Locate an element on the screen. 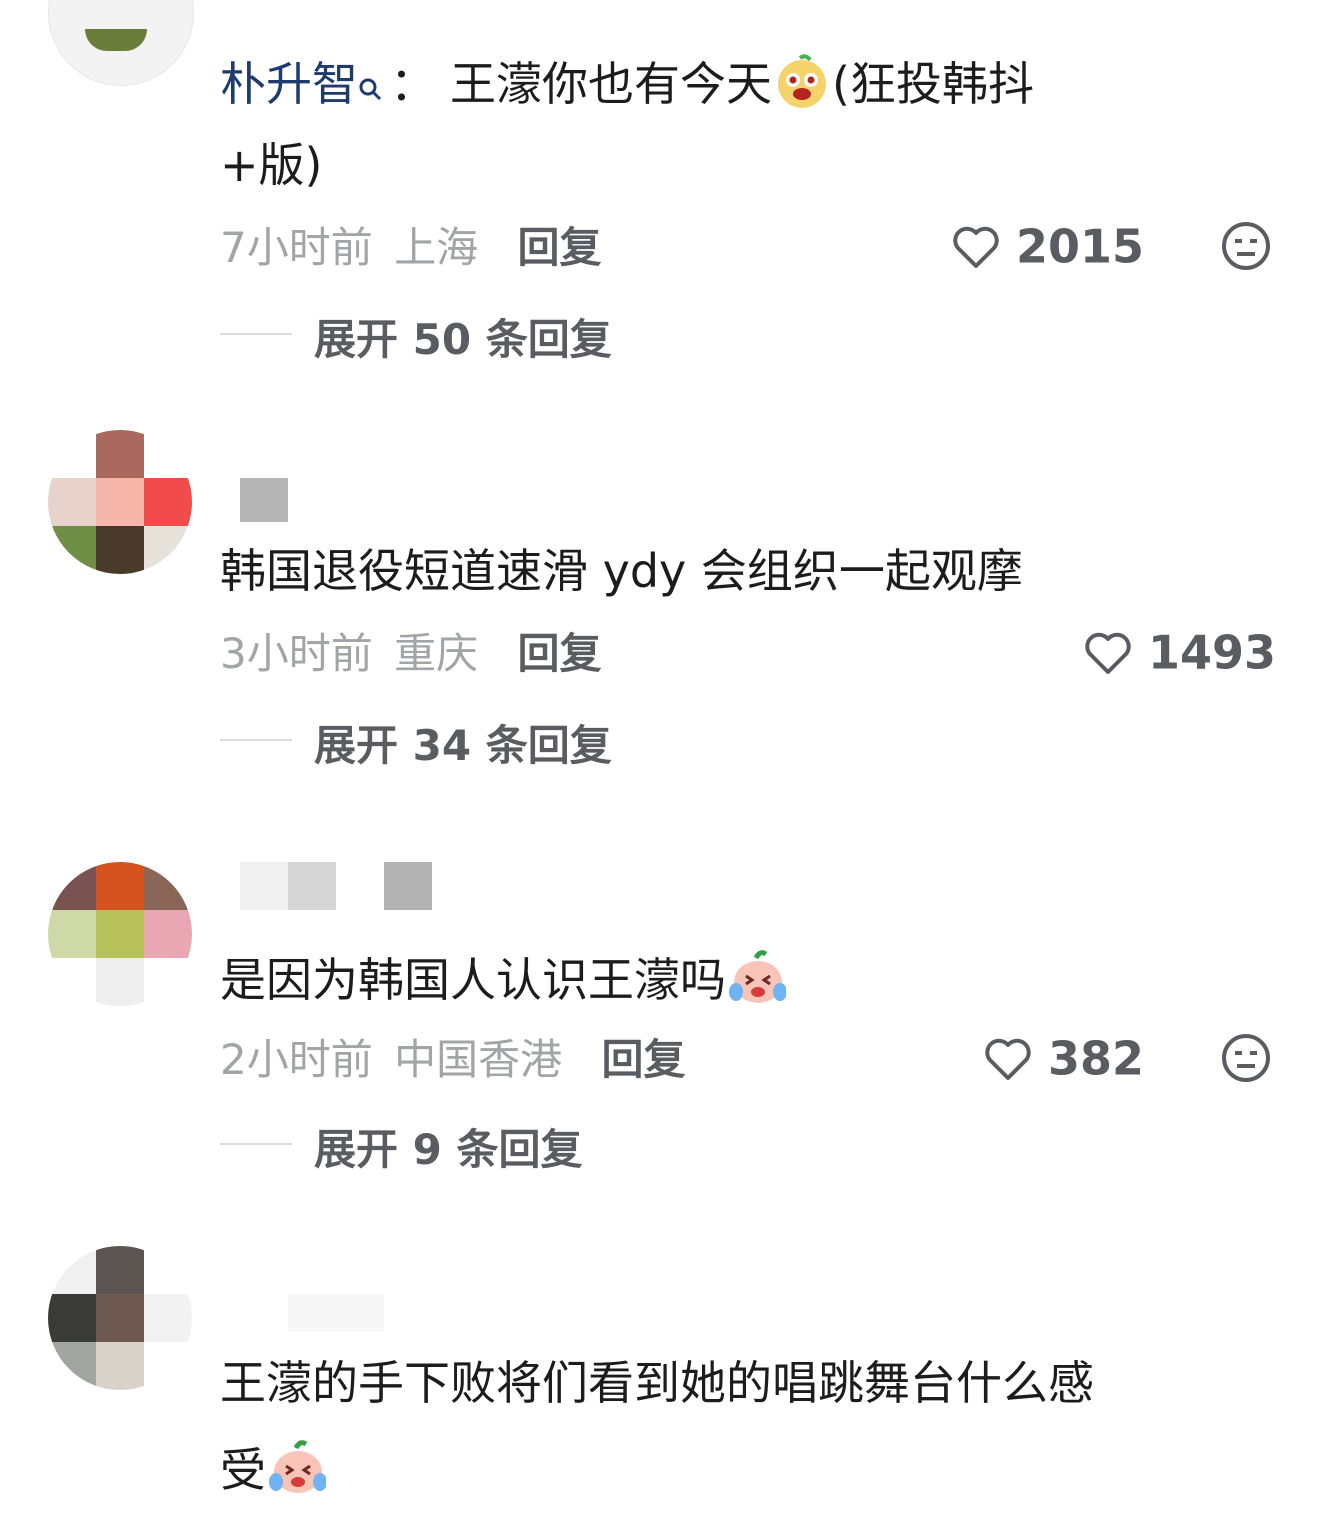 The width and height of the screenshot is (1320, 1534). comment-text: 王濛你也有今天 is located at coordinates (611, 84).